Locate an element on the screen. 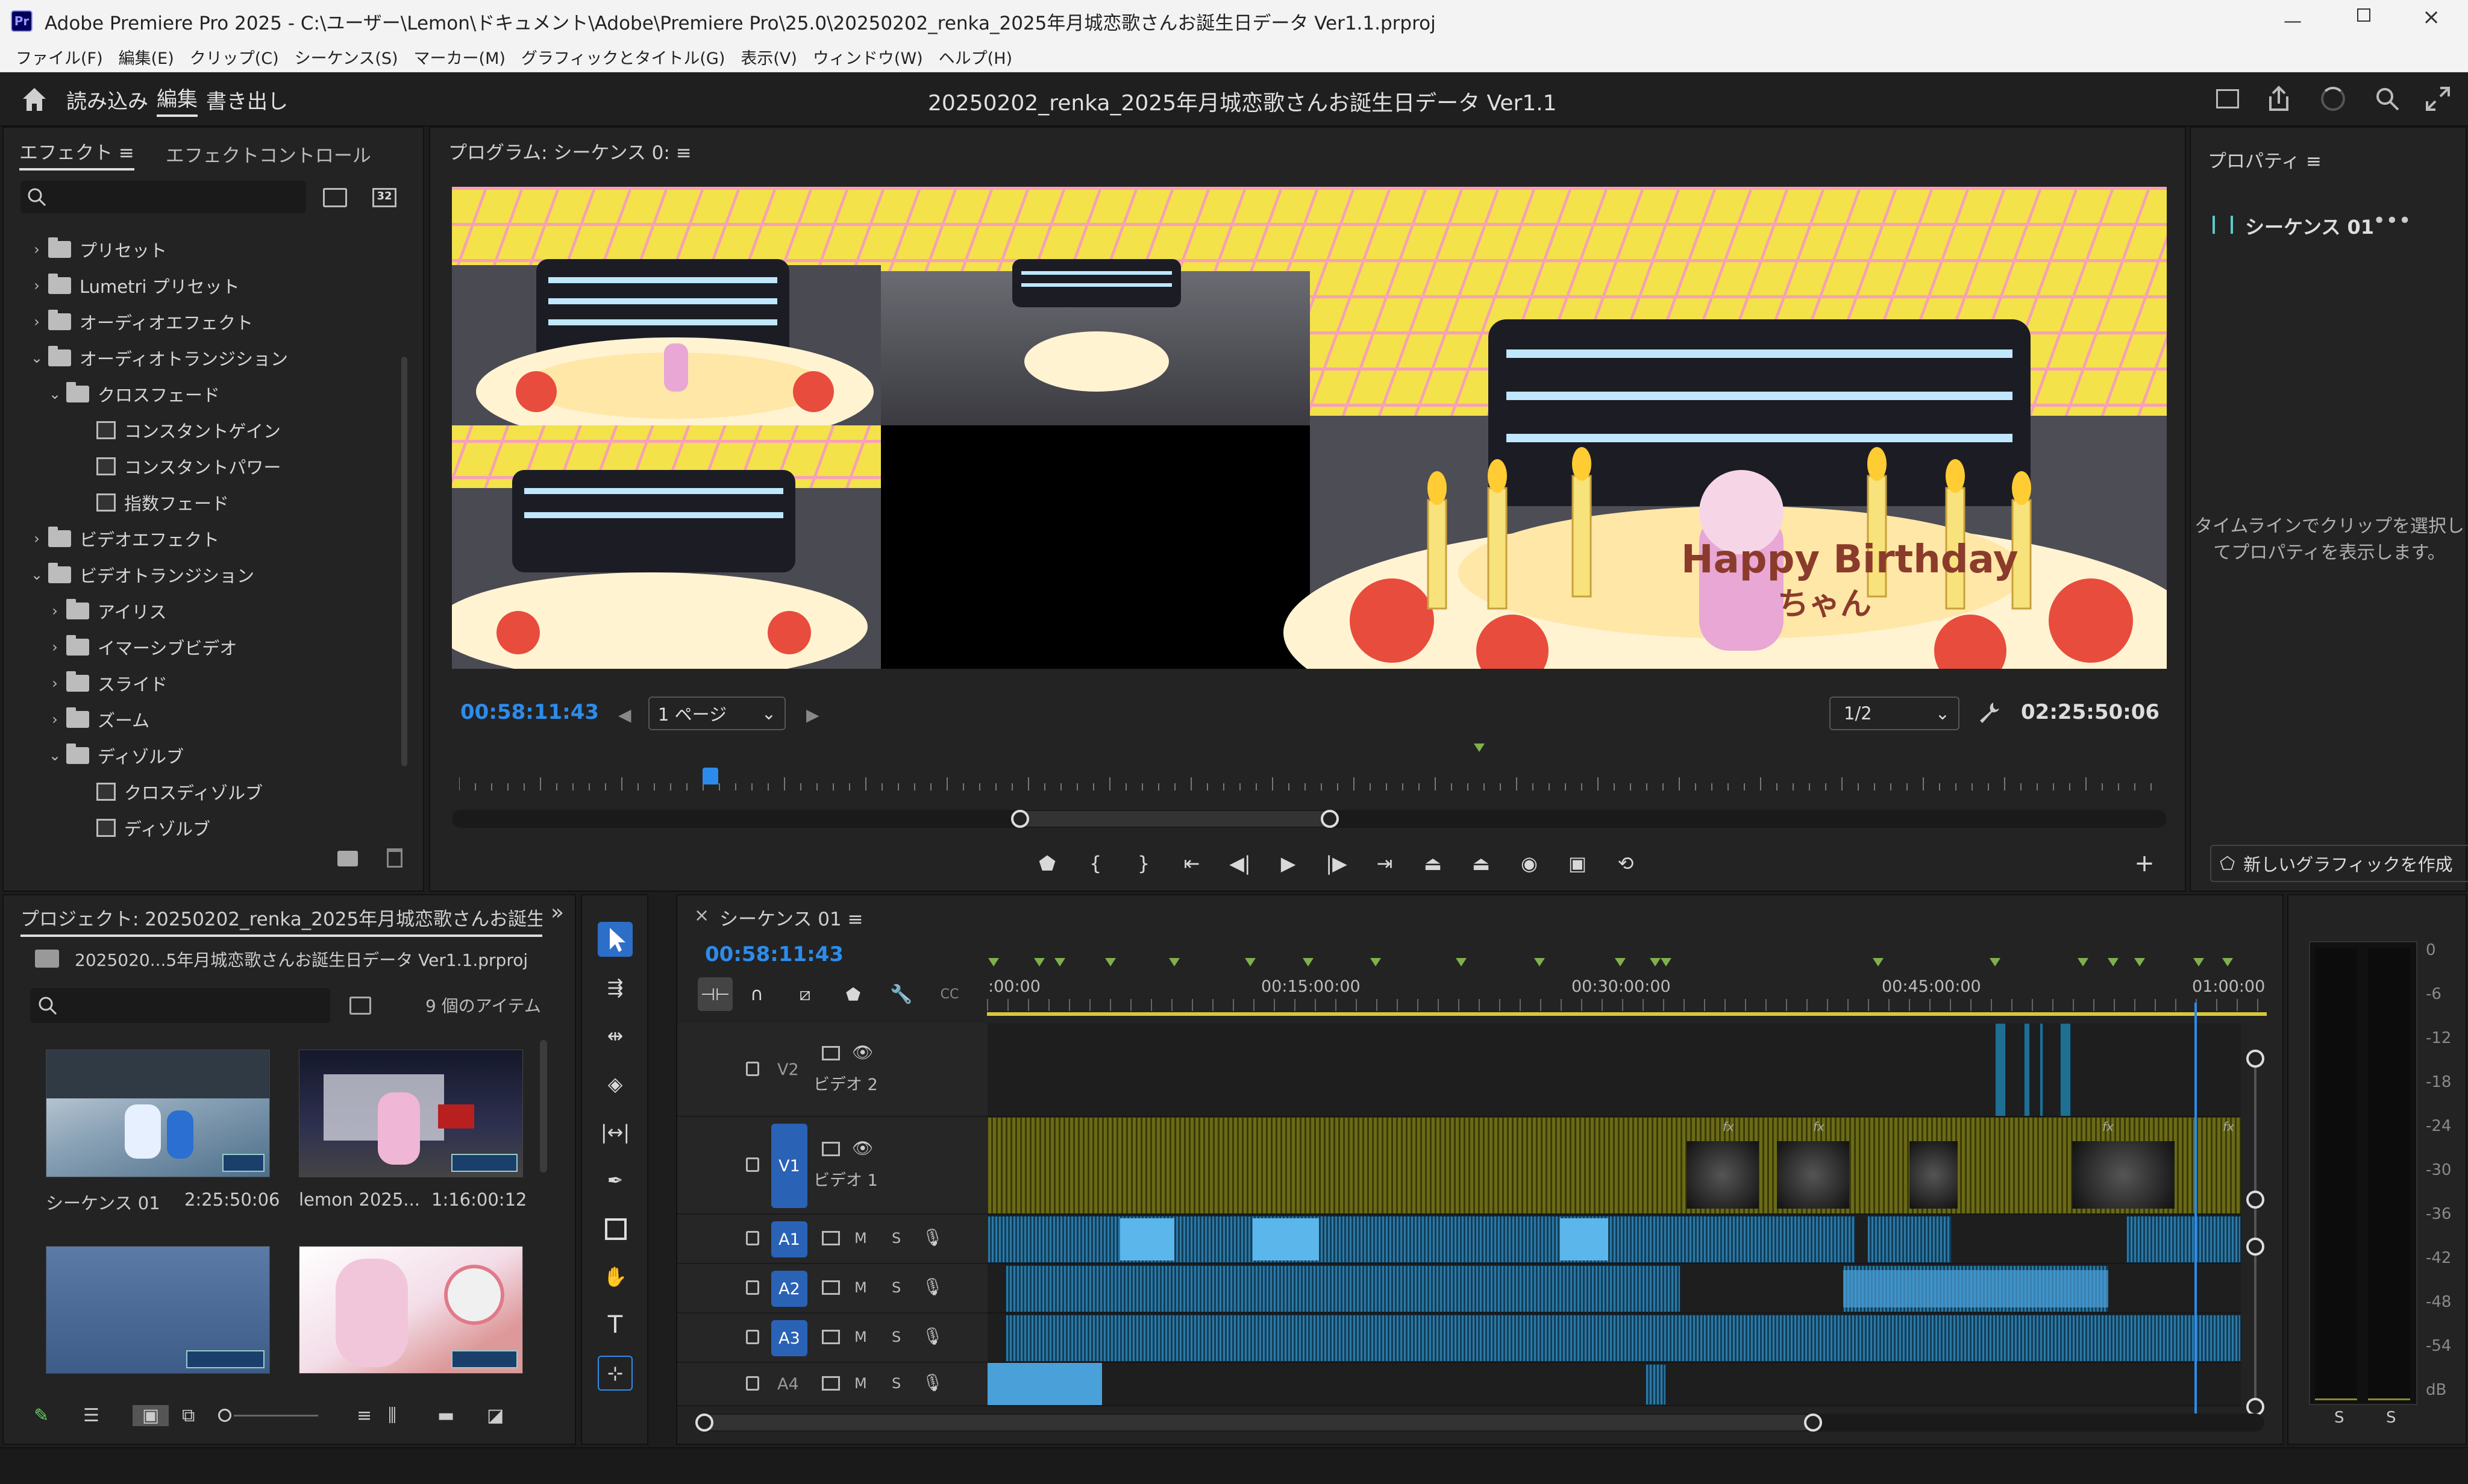 The width and height of the screenshot is (2468, 1484). nest-sequence-icon: ⊣⊢ is located at coordinates (715, 994).